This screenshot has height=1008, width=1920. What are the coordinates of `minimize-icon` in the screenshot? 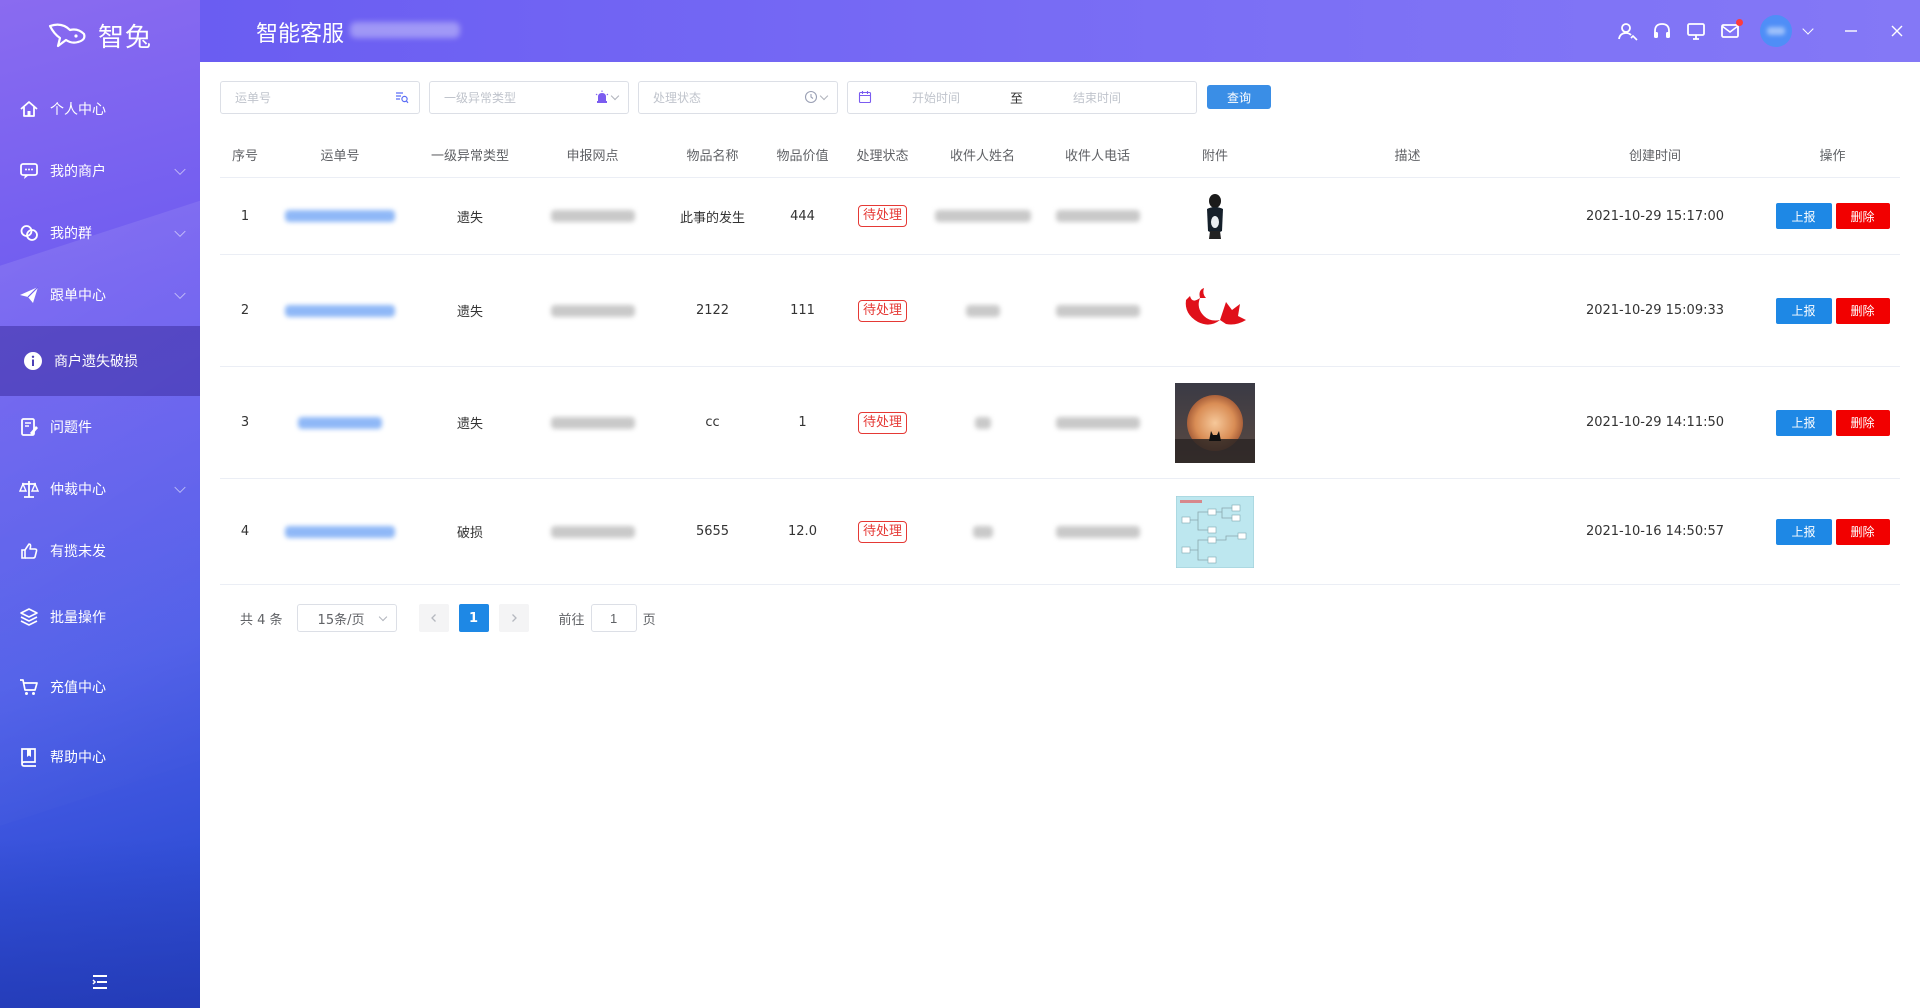 It's located at (1851, 31).